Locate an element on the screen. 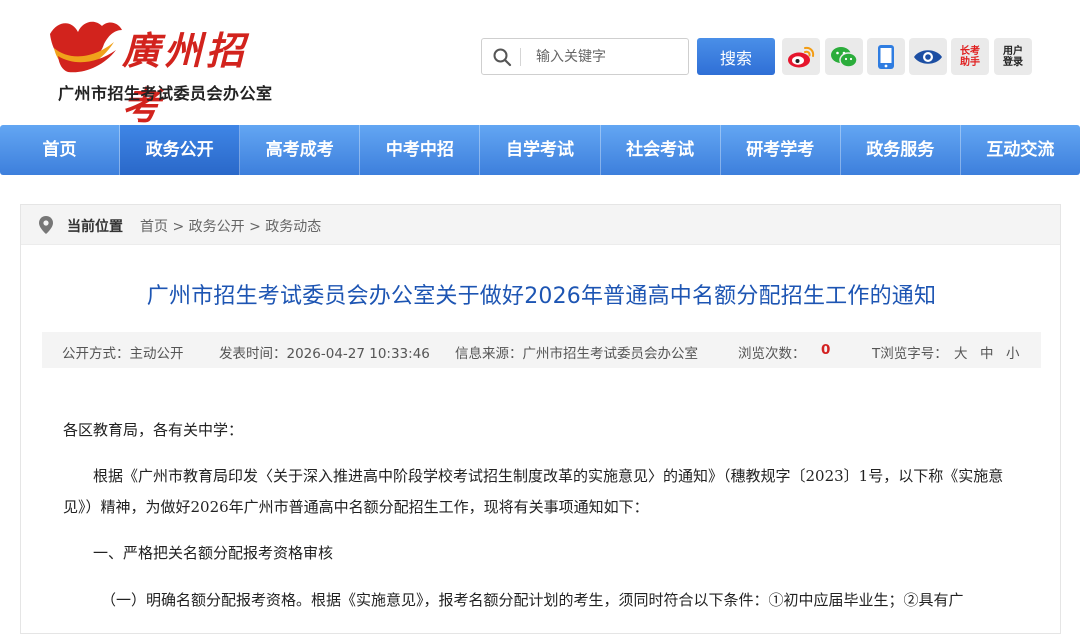  nav-item-zhongkao: 中考中招 is located at coordinates (420, 150).